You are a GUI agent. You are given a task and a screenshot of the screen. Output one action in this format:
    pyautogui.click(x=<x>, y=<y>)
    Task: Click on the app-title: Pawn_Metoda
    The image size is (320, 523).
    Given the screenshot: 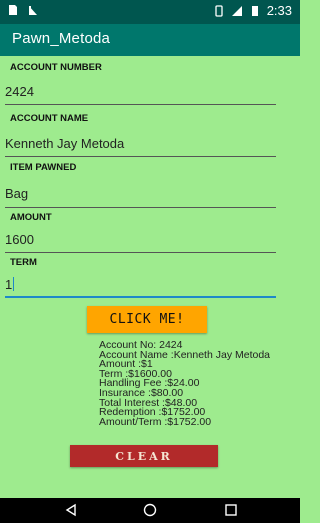 What is the action you would take?
    pyautogui.click(x=61, y=38)
    